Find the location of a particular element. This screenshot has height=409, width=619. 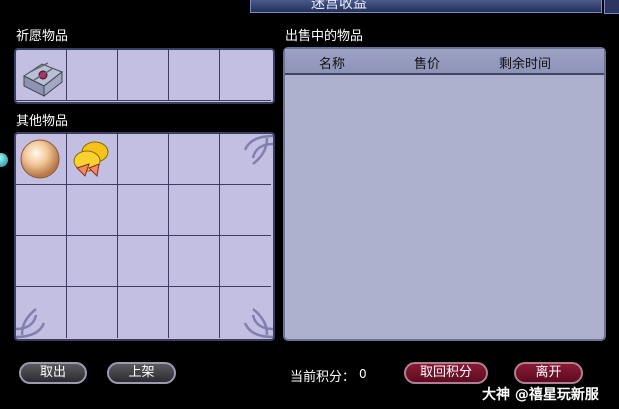

sale-items-label: 出售中的物品 is located at coordinates (324, 36).